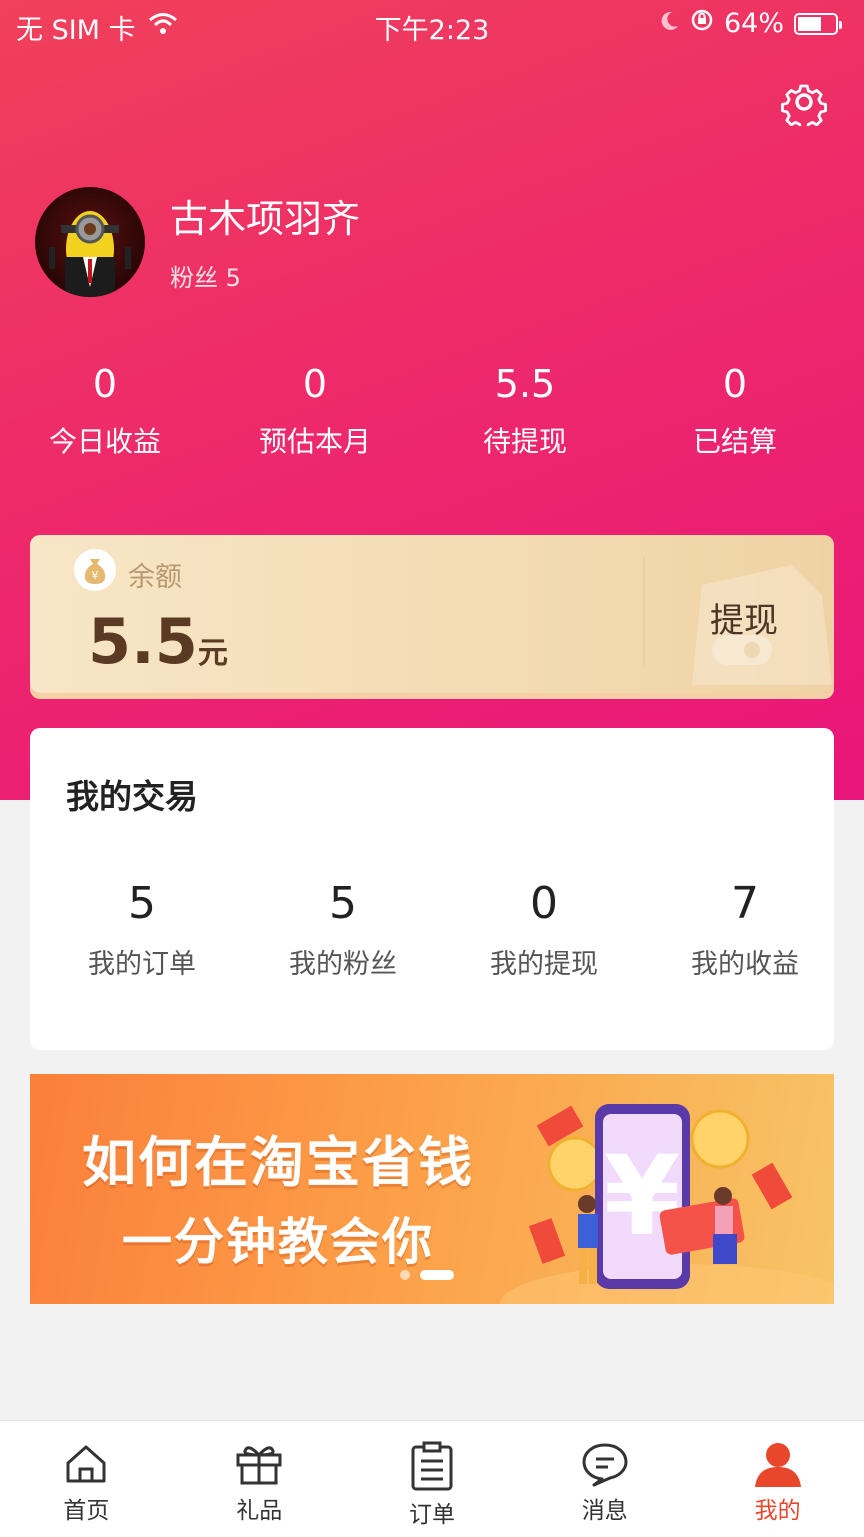  Describe the element at coordinates (155, 577) in the screenshot. I see `balance-label: 余额` at that location.